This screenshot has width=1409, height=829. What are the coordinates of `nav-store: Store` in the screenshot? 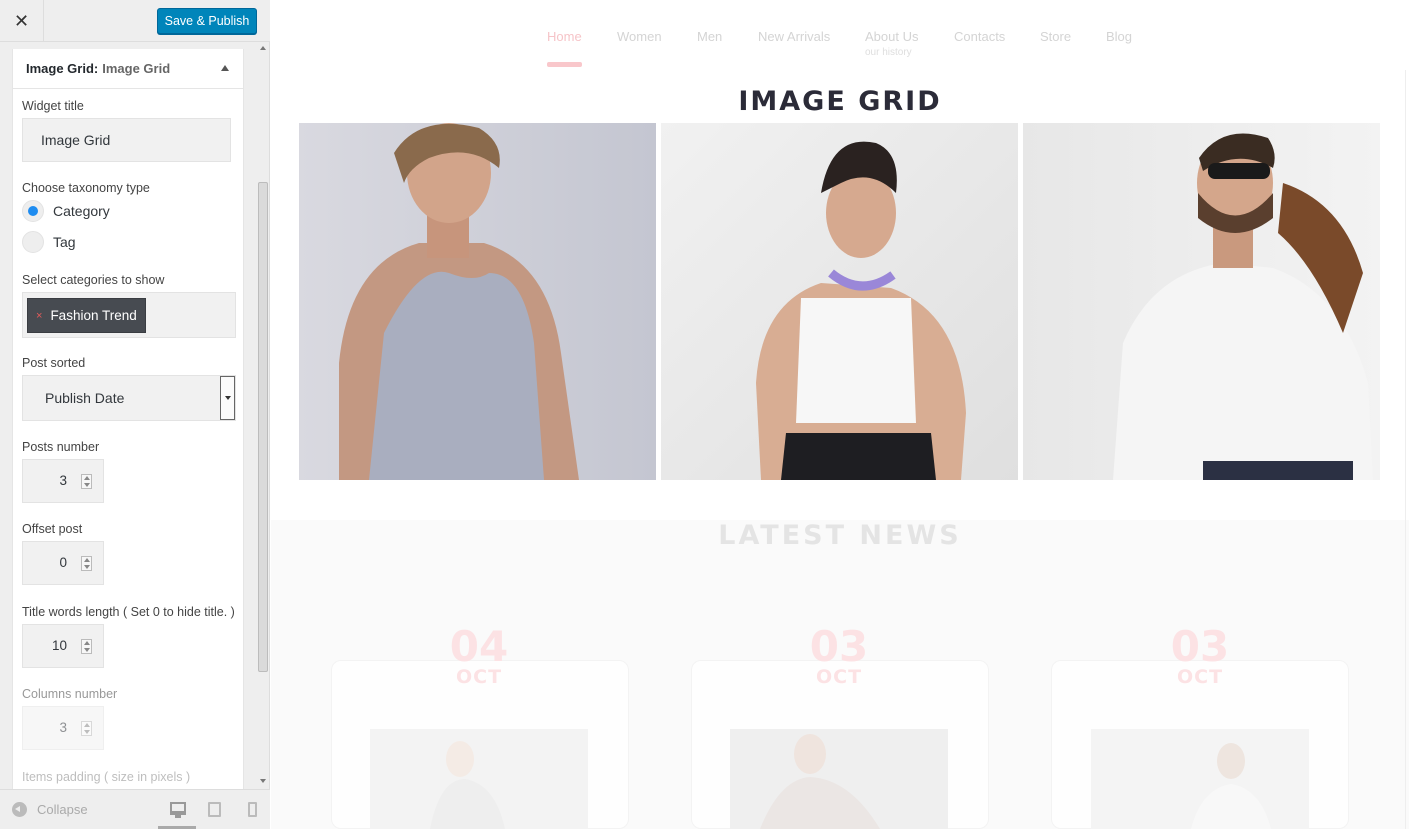 It's located at (1055, 36).